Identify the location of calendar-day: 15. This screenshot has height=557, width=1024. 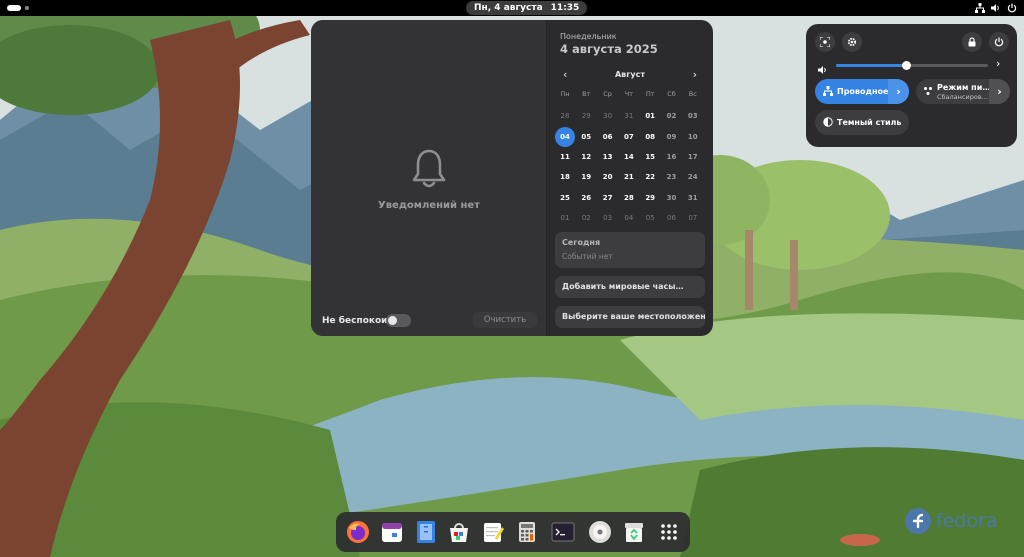
(650, 157).